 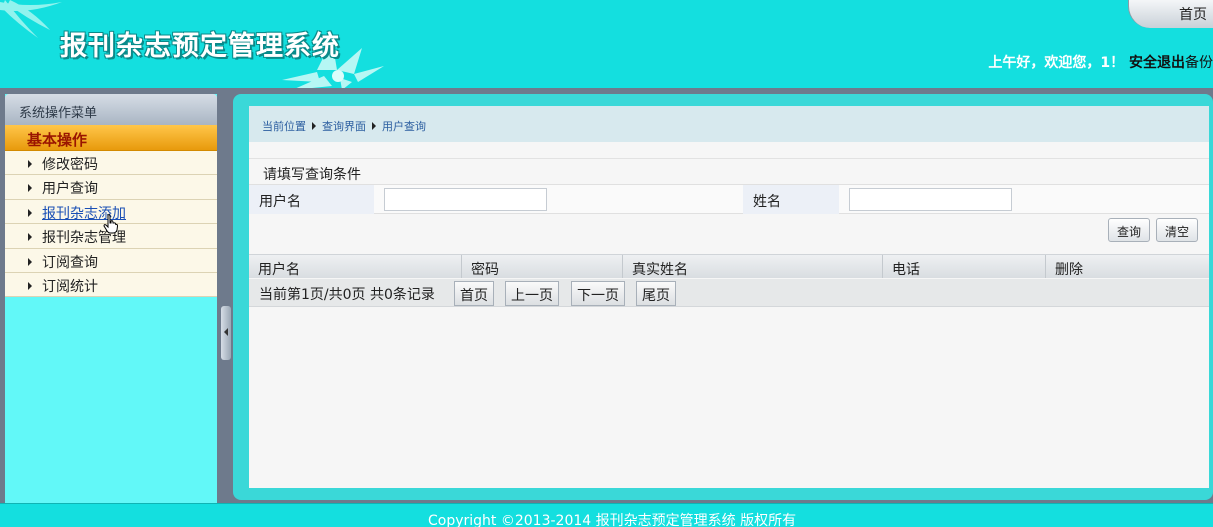 I want to click on home-tab: 首页, so click(x=1170, y=14).